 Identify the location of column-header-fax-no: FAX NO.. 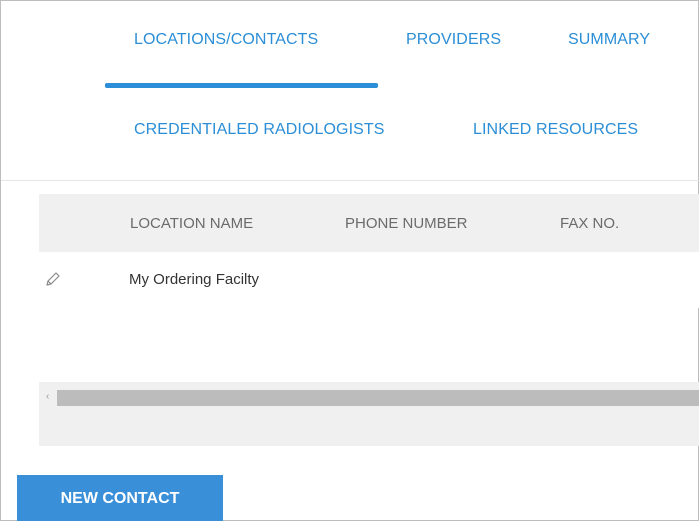
(589, 223).